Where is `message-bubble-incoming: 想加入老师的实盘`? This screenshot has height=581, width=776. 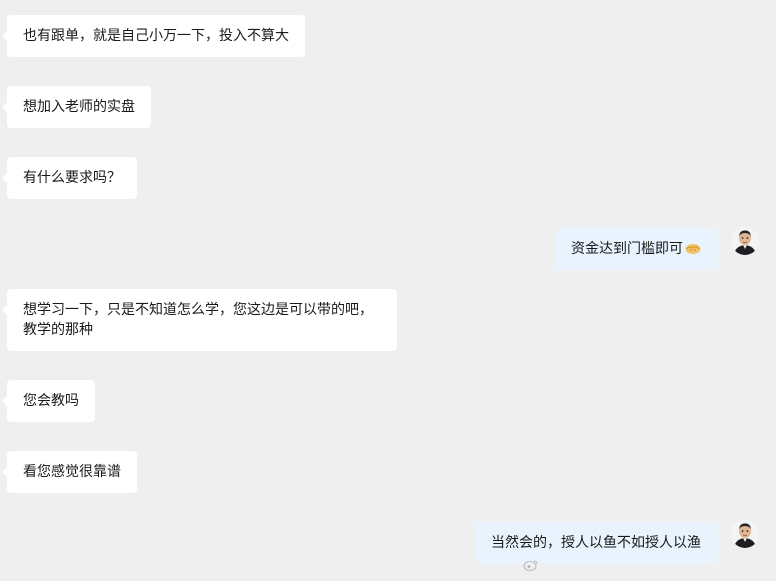
message-bubble-incoming: 想加入老师的实盘 is located at coordinates (76, 107).